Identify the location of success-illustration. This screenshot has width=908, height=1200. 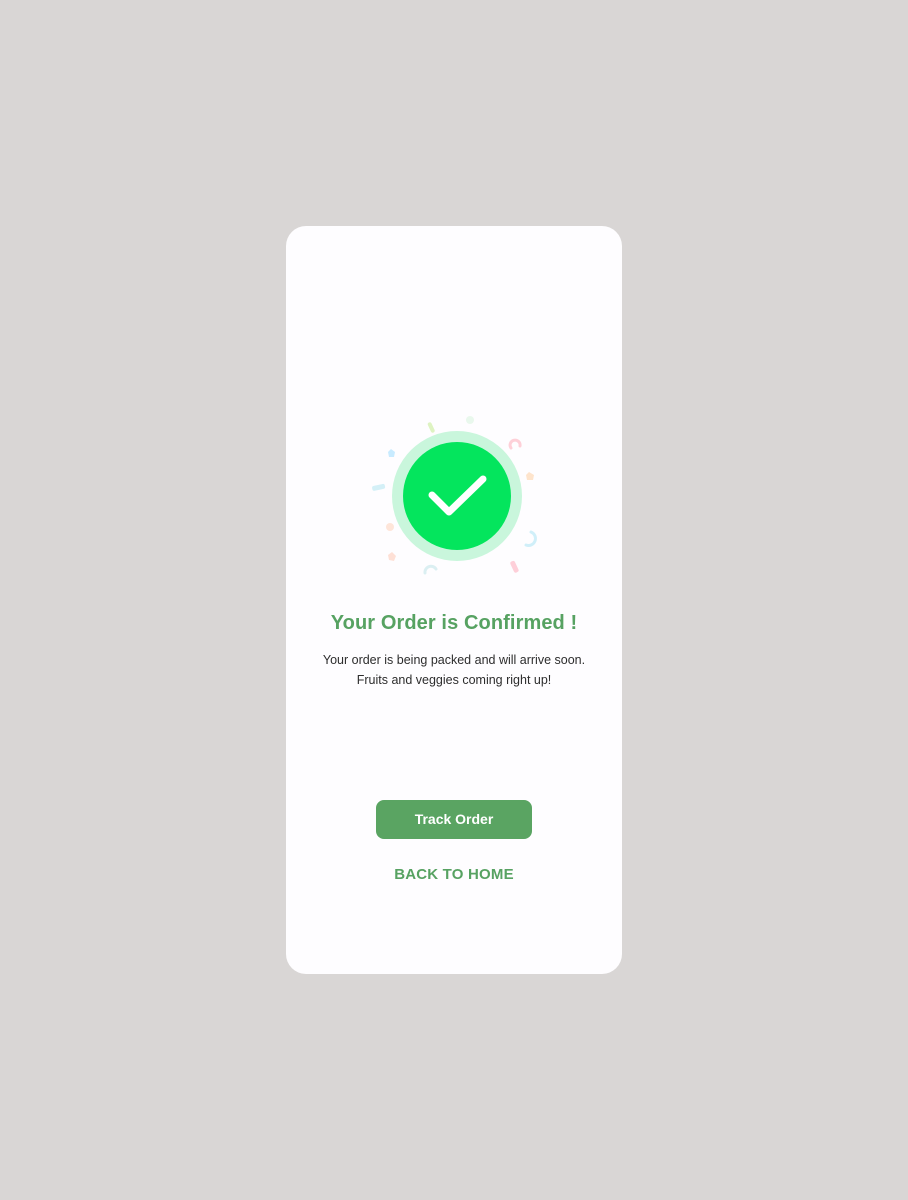
(454, 497).